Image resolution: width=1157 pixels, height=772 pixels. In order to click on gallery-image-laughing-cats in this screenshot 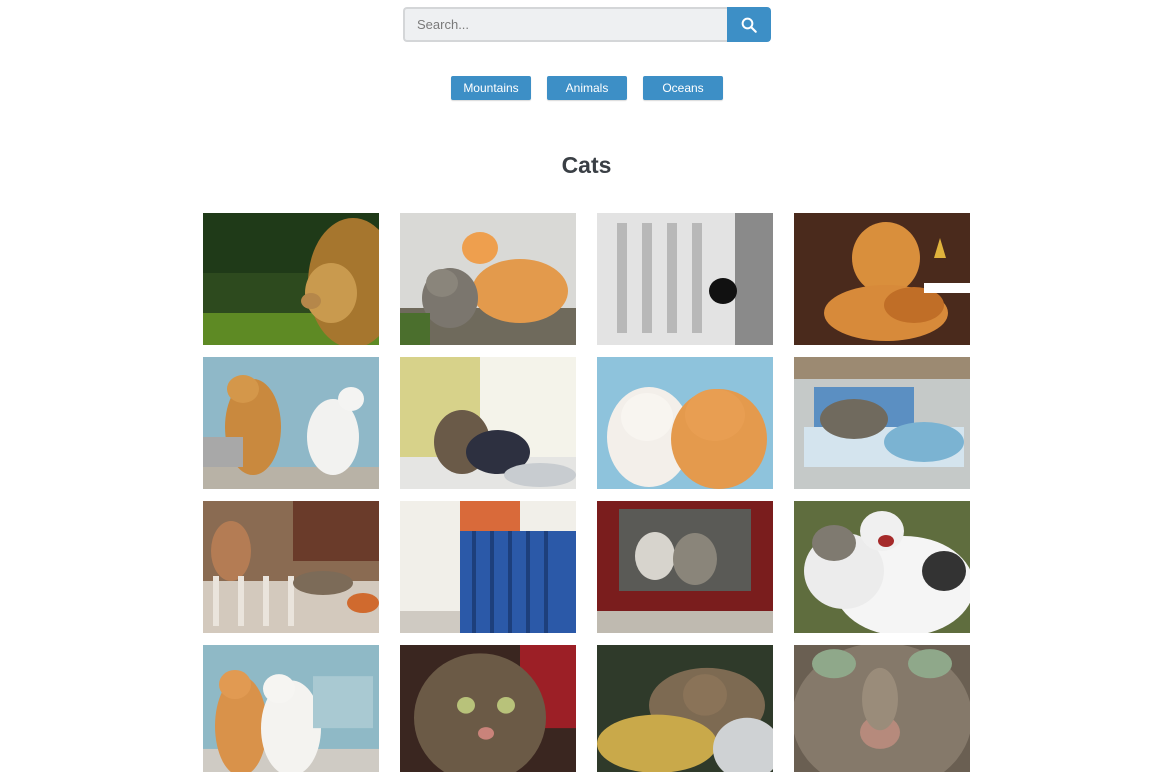, I will do `click(882, 567)`.